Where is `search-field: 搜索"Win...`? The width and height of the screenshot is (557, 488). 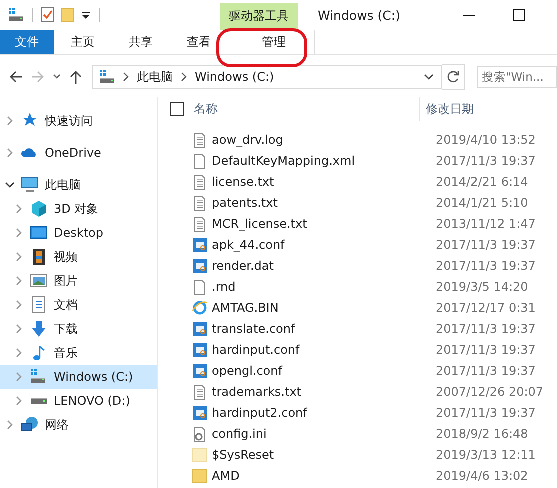 search-field: 搜索"Win... is located at coordinates (517, 77).